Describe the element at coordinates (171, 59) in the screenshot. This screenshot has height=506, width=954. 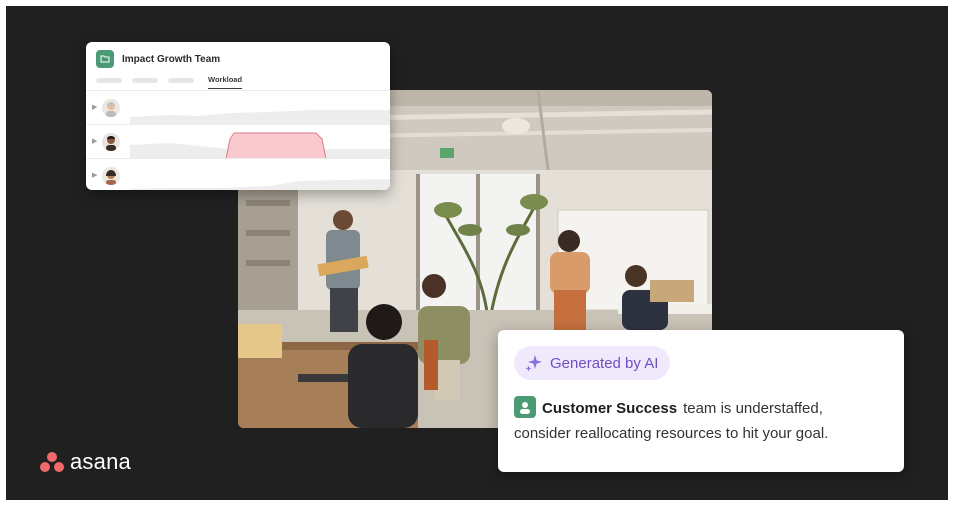
I see `workload-title: Impact Growth Team` at that location.